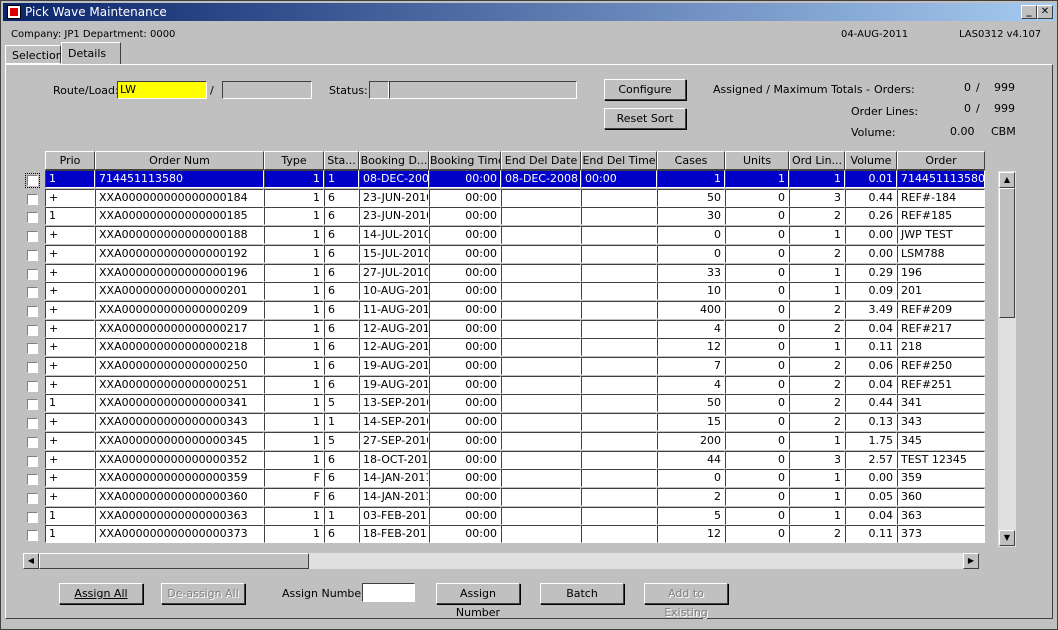 The height and width of the screenshot is (630, 1058). Describe the element at coordinates (394, 272) in the screenshot. I see `table-cell: 27-JUL-2010` at that location.